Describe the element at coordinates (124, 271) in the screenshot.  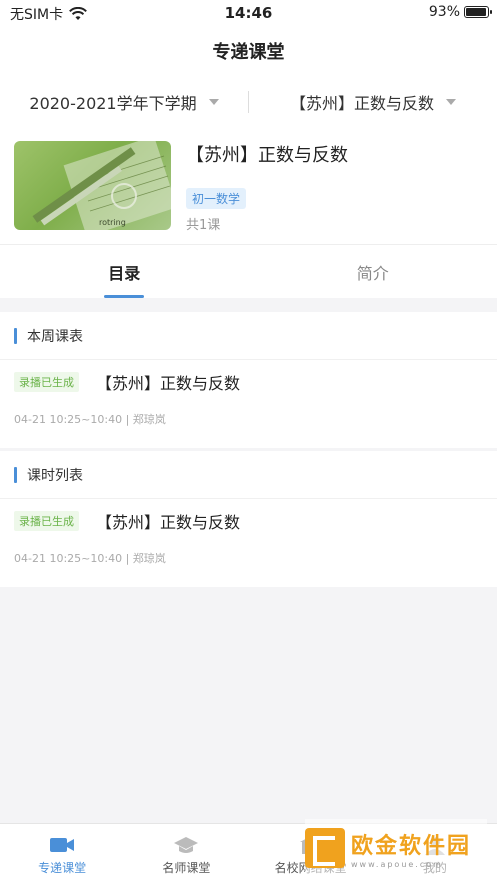
I see `tab-catalog: 目录` at that location.